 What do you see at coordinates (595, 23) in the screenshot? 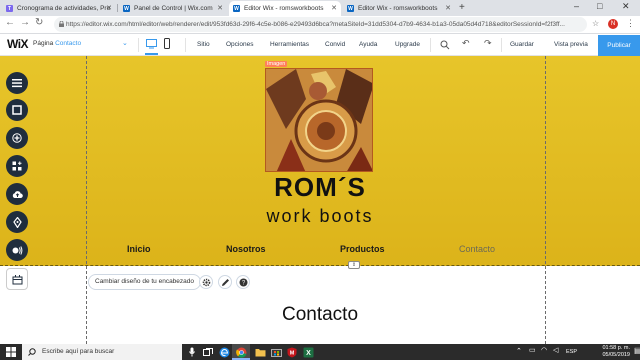
I see `star-icon: ☆` at bounding box center [595, 23].